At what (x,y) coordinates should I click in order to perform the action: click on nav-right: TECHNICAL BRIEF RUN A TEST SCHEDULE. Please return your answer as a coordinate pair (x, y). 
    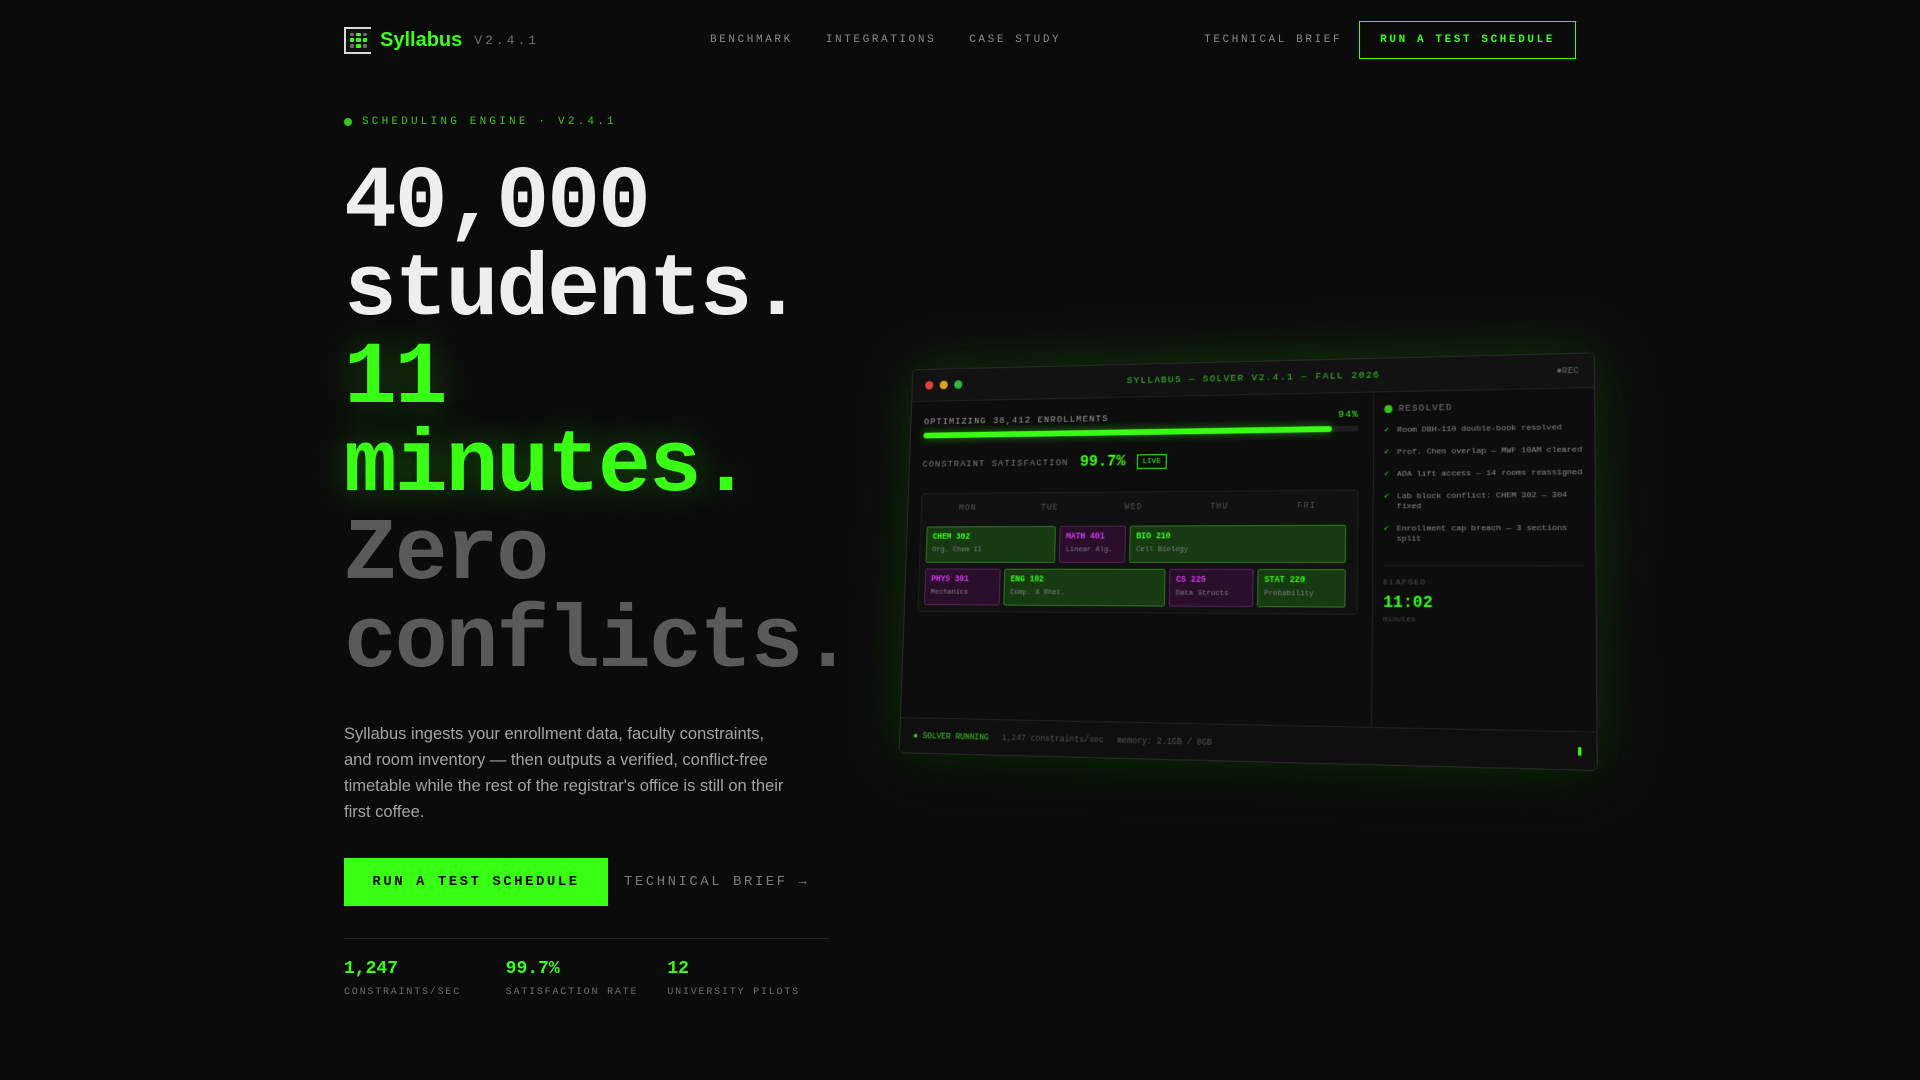
    Looking at the image, I should click on (1390, 40).